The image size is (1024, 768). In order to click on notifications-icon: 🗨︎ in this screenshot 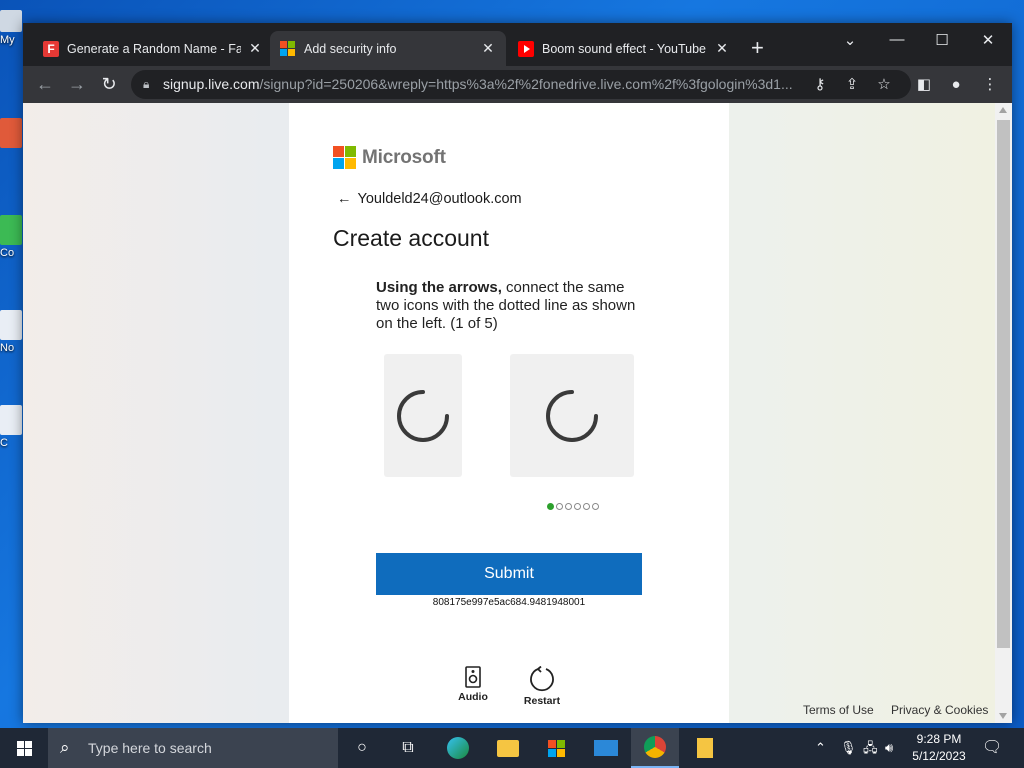, I will do `click(992, 748)`.